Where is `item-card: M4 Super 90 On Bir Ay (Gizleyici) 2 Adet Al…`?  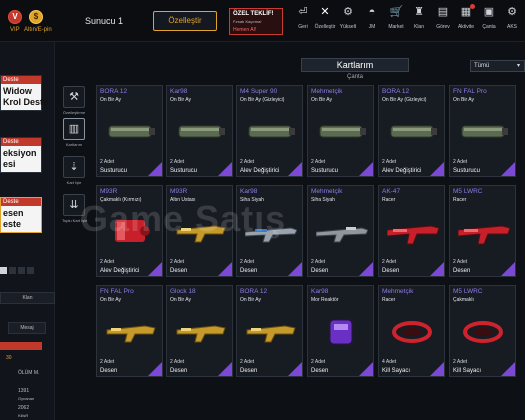
item-card: M4 Super 90 On Bir Ay (Gizleyici) 2 Adet Al… is located at coordinates (269, 131).